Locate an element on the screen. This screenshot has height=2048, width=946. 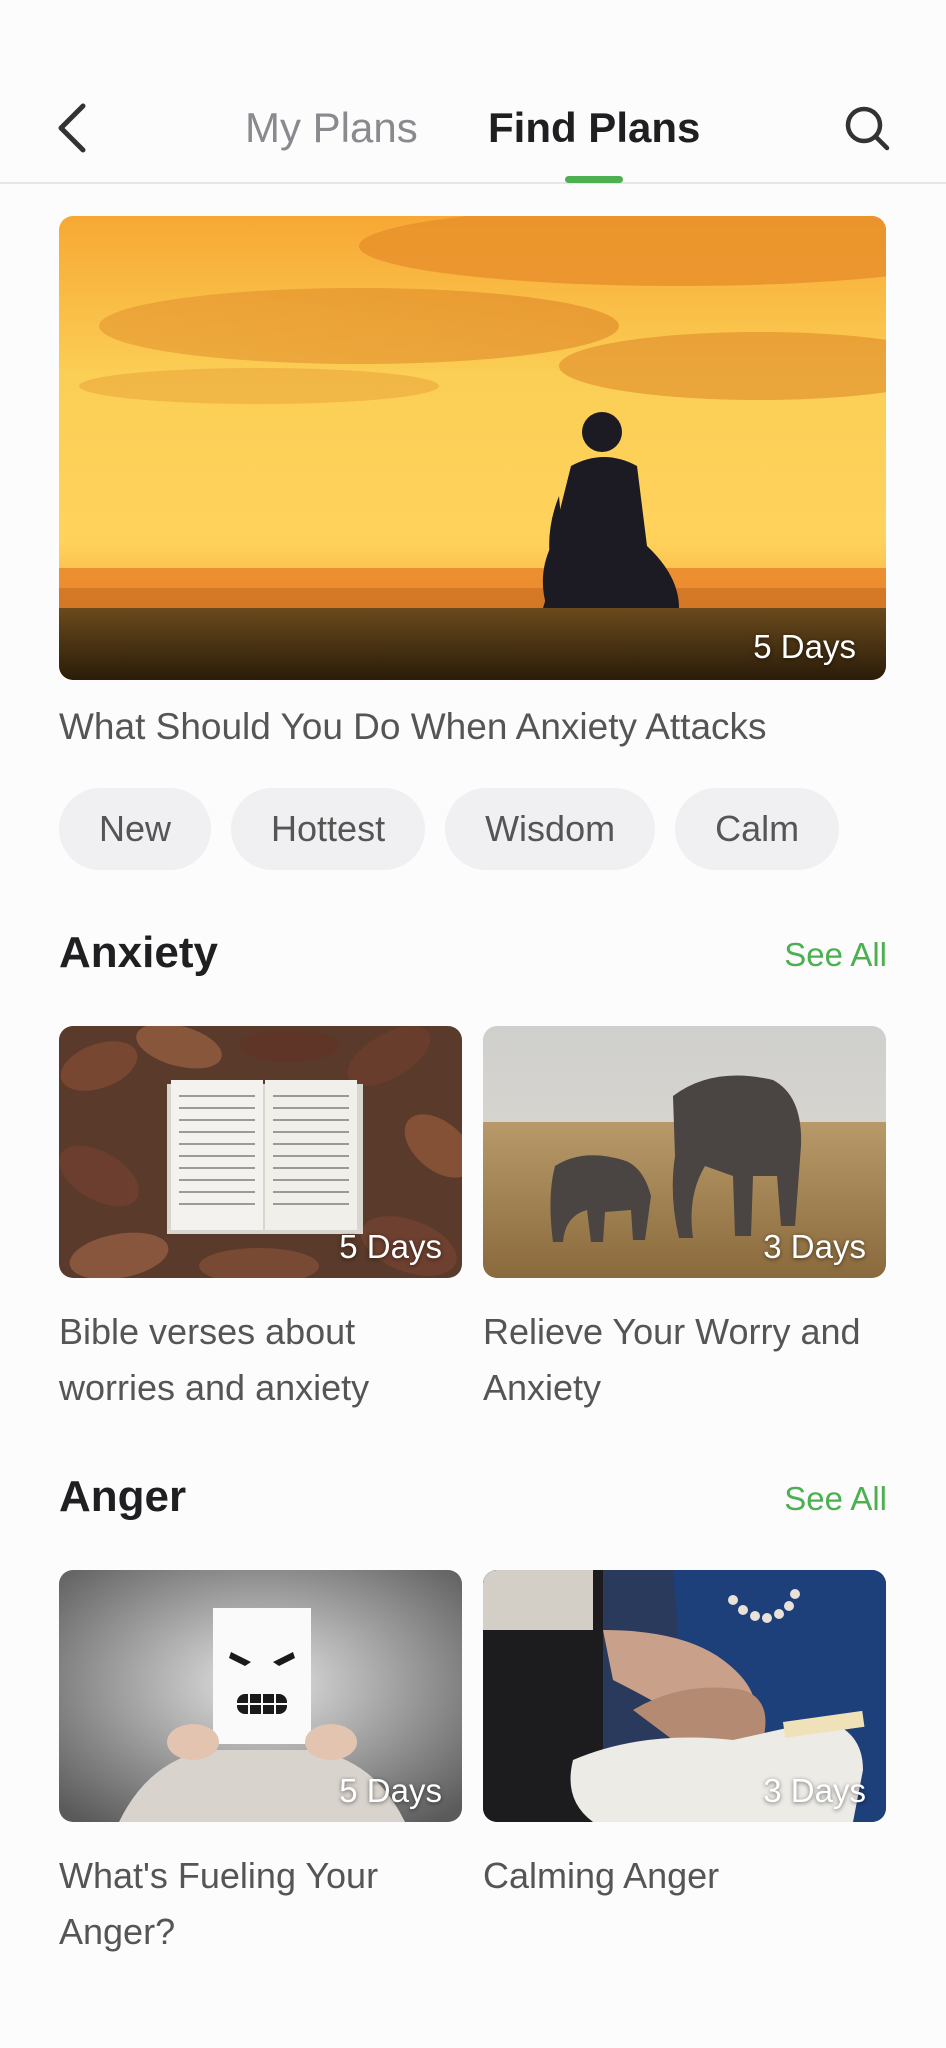
search-icon is located at coordinates (867, 128).